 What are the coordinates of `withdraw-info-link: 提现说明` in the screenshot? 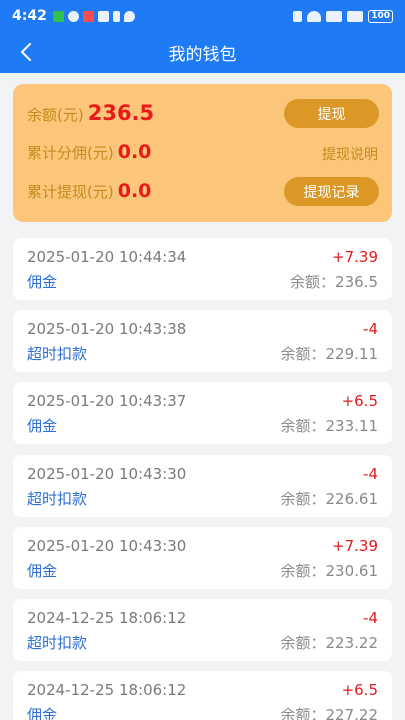 It's located at (350, 154).